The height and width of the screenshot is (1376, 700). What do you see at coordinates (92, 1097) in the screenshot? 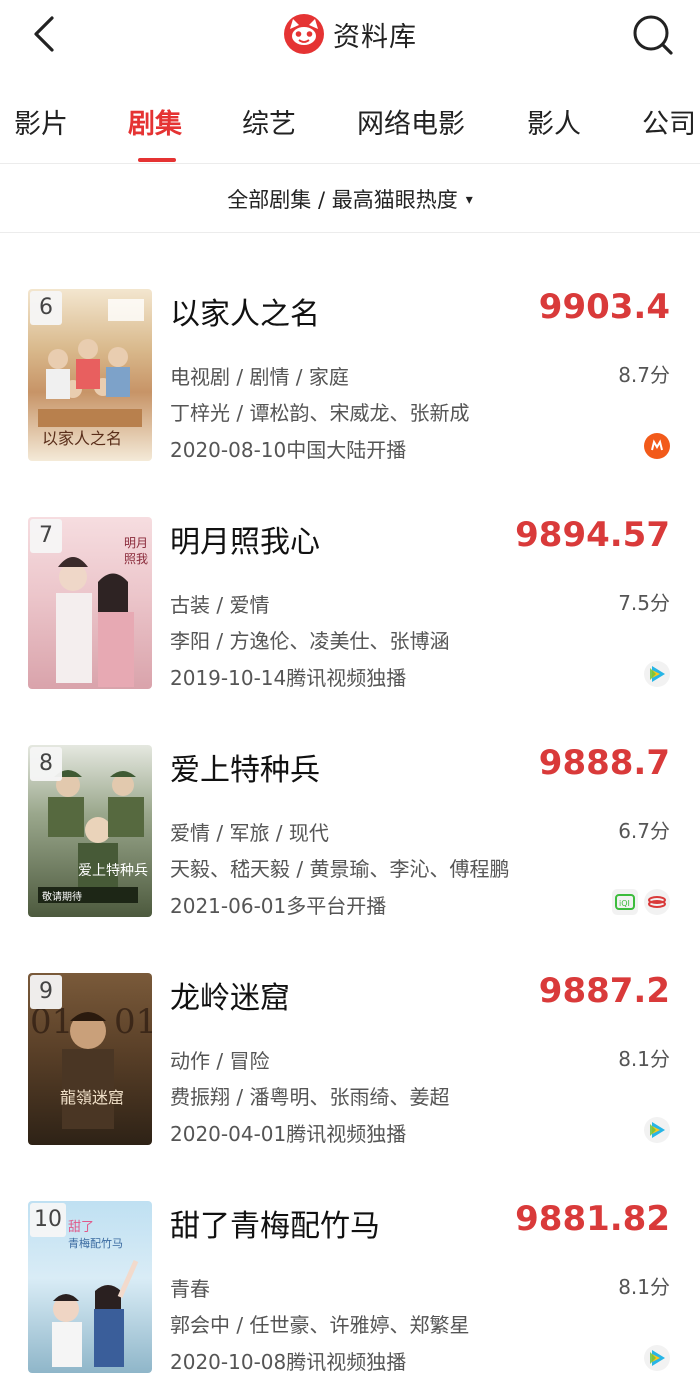
I see `svg-text: 龍嶺迷窟` at bounding box center [92, 1097].